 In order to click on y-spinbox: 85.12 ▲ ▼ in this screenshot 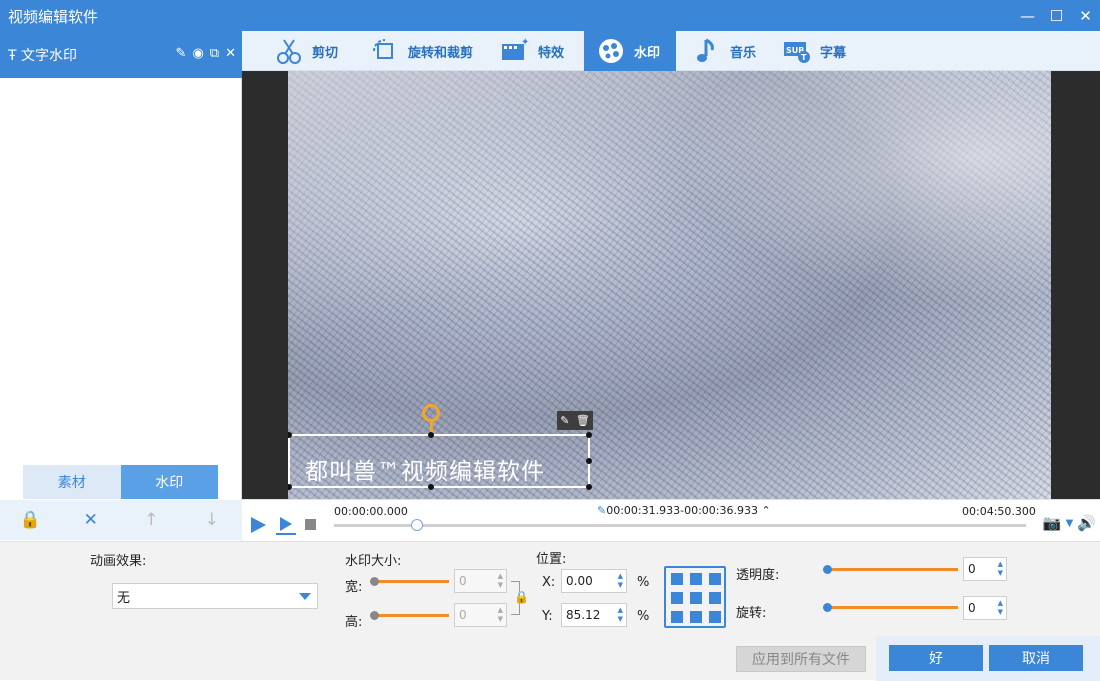, I will do `click(594, 615)`.